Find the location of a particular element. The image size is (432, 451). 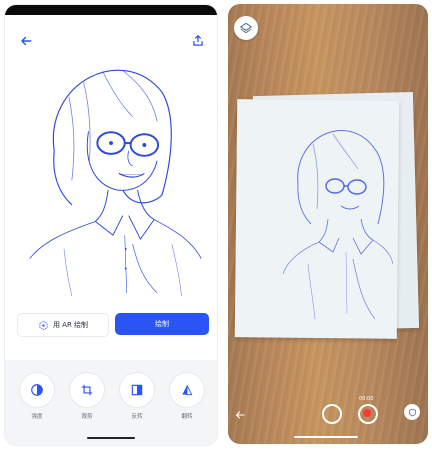

tool-crop: 裁剪 is located at coordinates (87, 399).